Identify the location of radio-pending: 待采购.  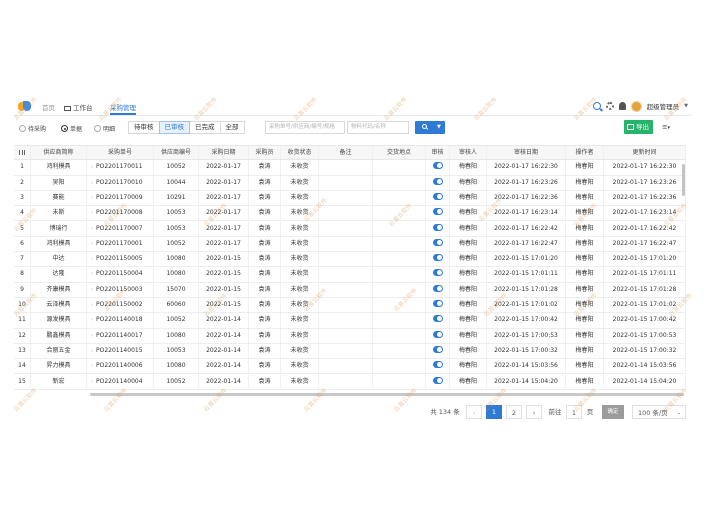
(32, 128).